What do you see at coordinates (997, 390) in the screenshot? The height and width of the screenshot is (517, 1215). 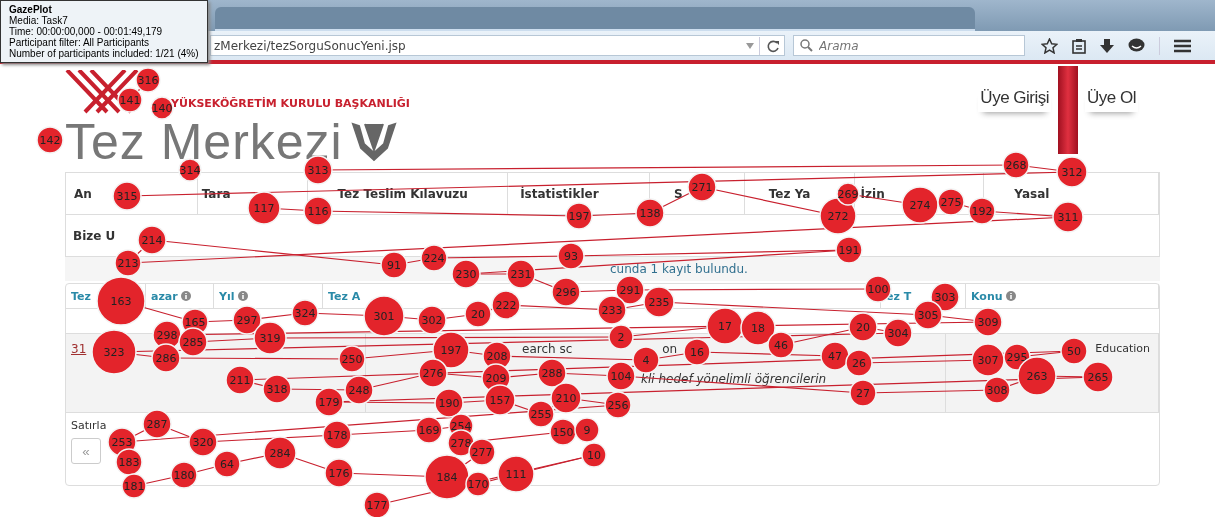 I see `fixation-marker: 308` at bounding box center [997, 390].